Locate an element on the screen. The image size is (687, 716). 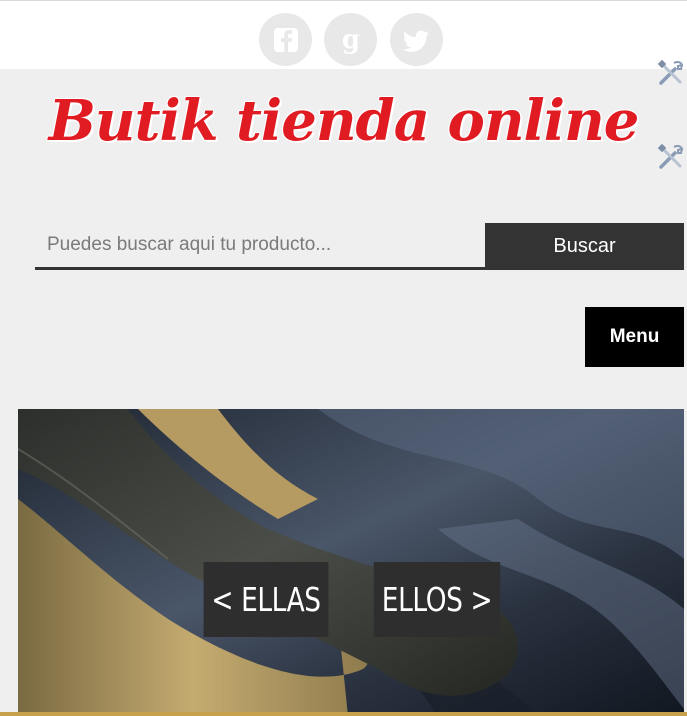
facebook-icon is located at coordinates (285, 39).